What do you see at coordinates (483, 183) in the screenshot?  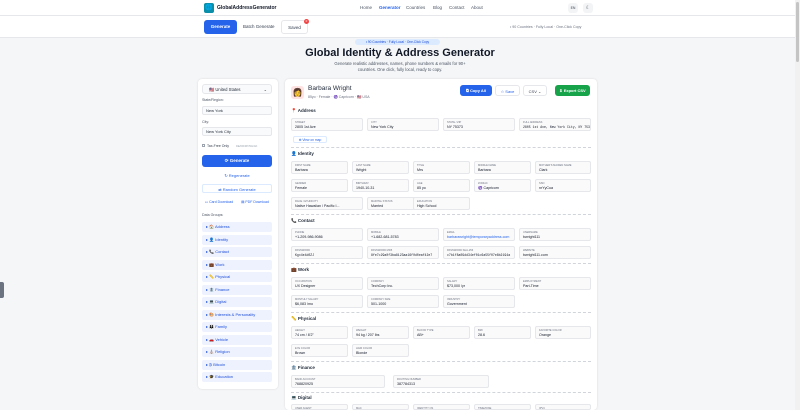 I see `field-label: Zodiac` at bounding box center [483, 183].